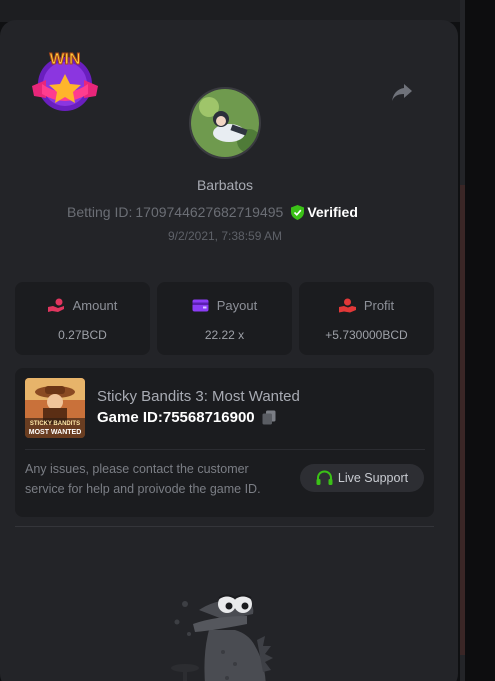  What do you see at coordinates (64, 59) in the screenshot?
I see `svg-text: WIN` at bounding box center [64, 59].